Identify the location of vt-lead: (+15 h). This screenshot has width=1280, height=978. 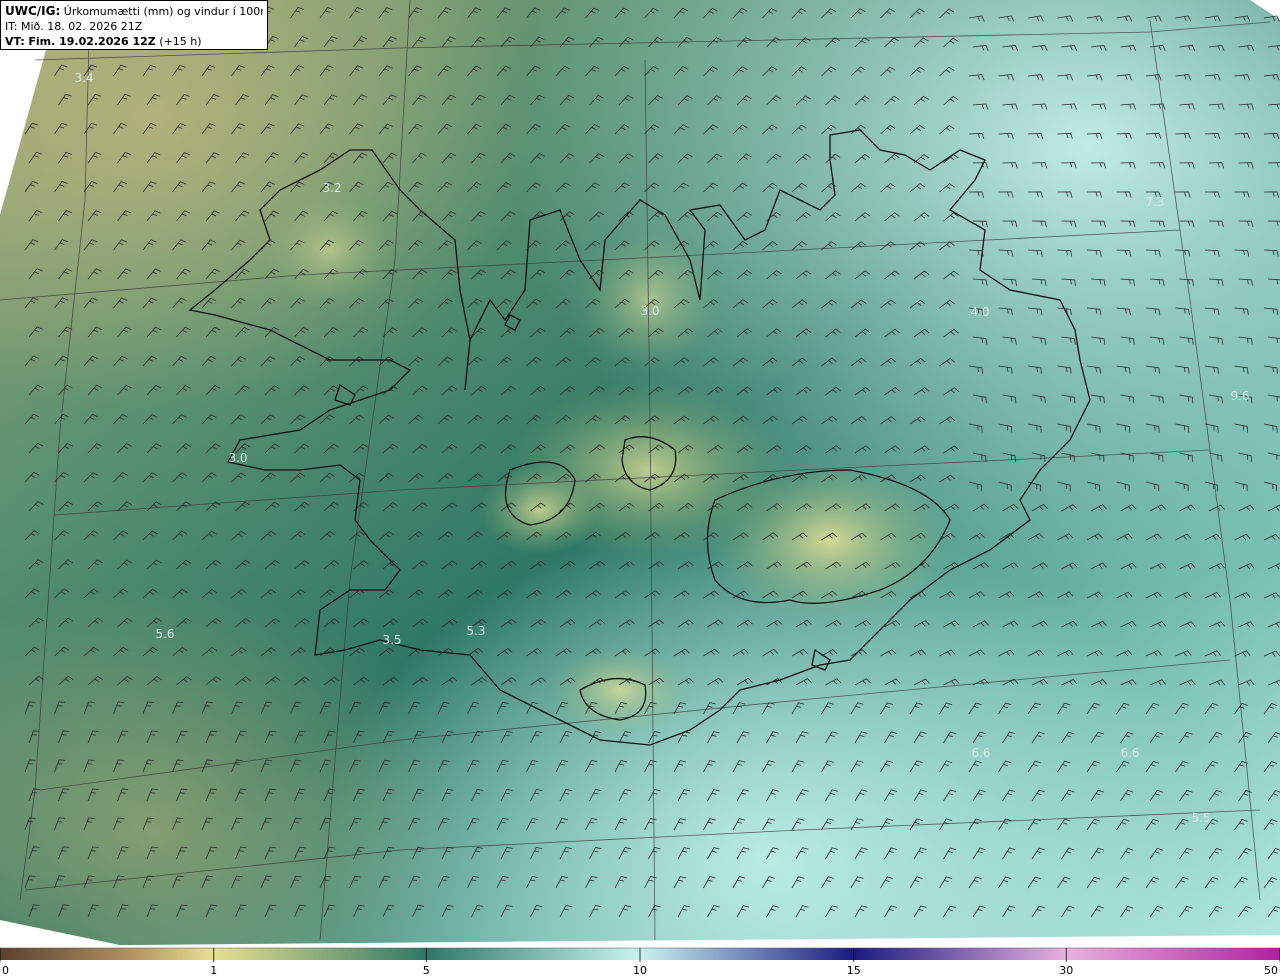
(180, 41).